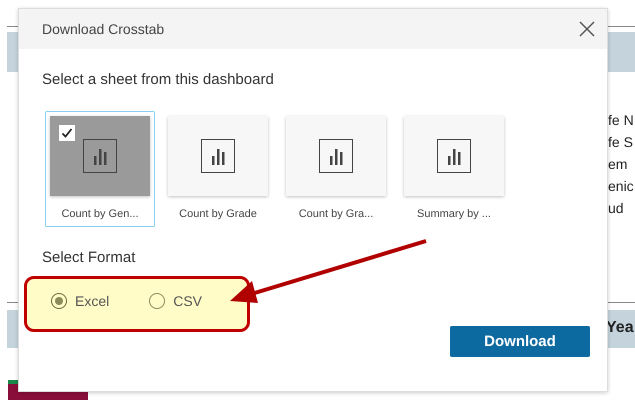 This screenshot has width=635, height=400. I want to click on column-header: Yea, so click(620, 328).